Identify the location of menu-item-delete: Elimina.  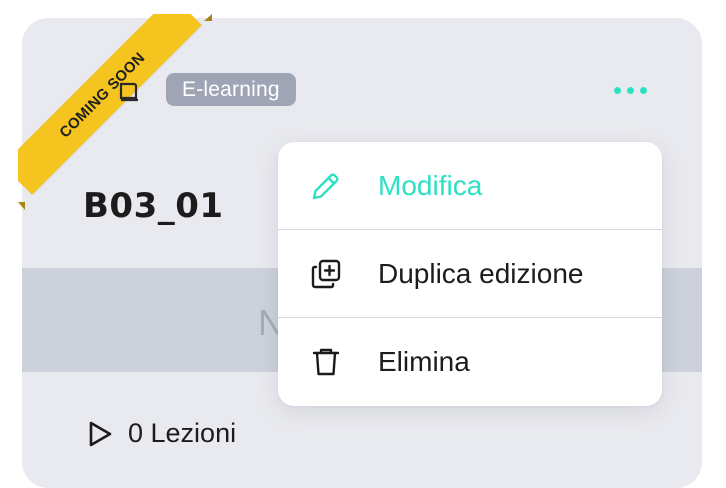
(470, 361).